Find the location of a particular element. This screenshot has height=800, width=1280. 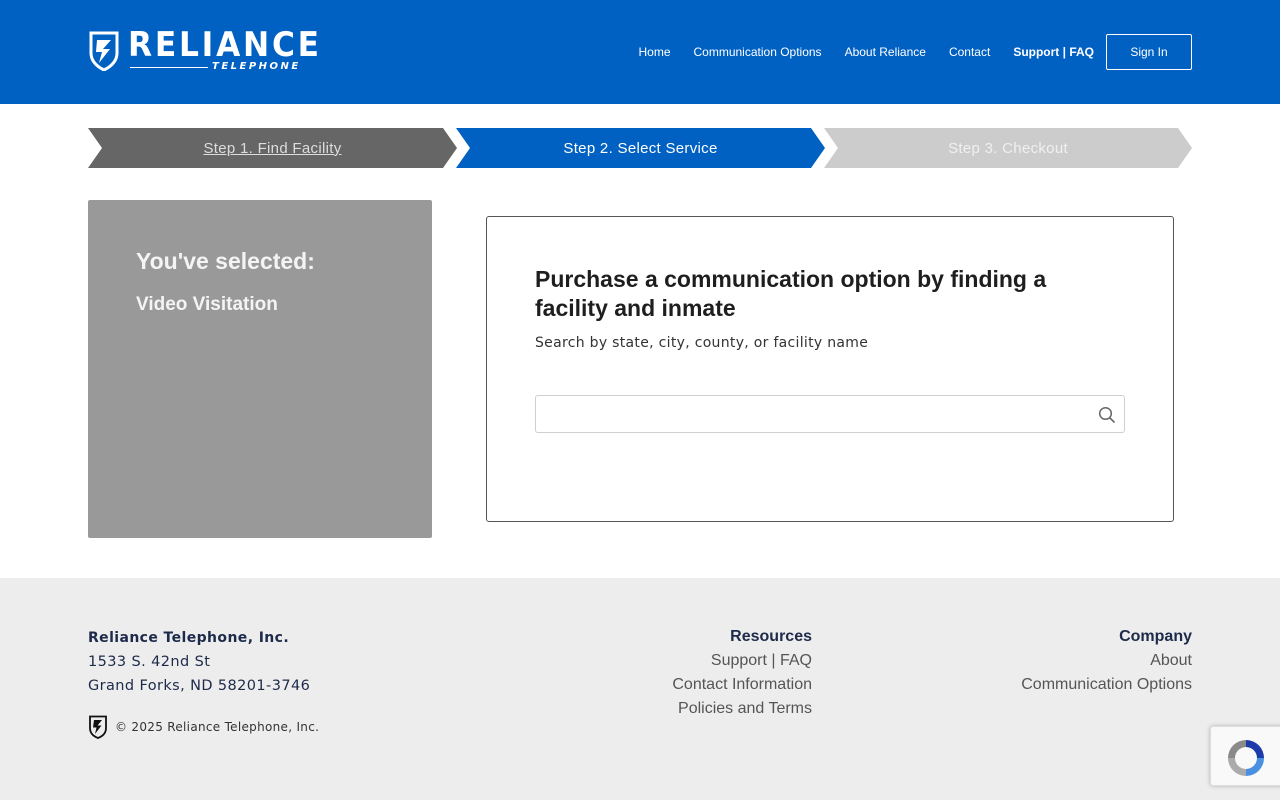

footer-link-support-faq: Support | FAQ is located at coordinates (742, 661).